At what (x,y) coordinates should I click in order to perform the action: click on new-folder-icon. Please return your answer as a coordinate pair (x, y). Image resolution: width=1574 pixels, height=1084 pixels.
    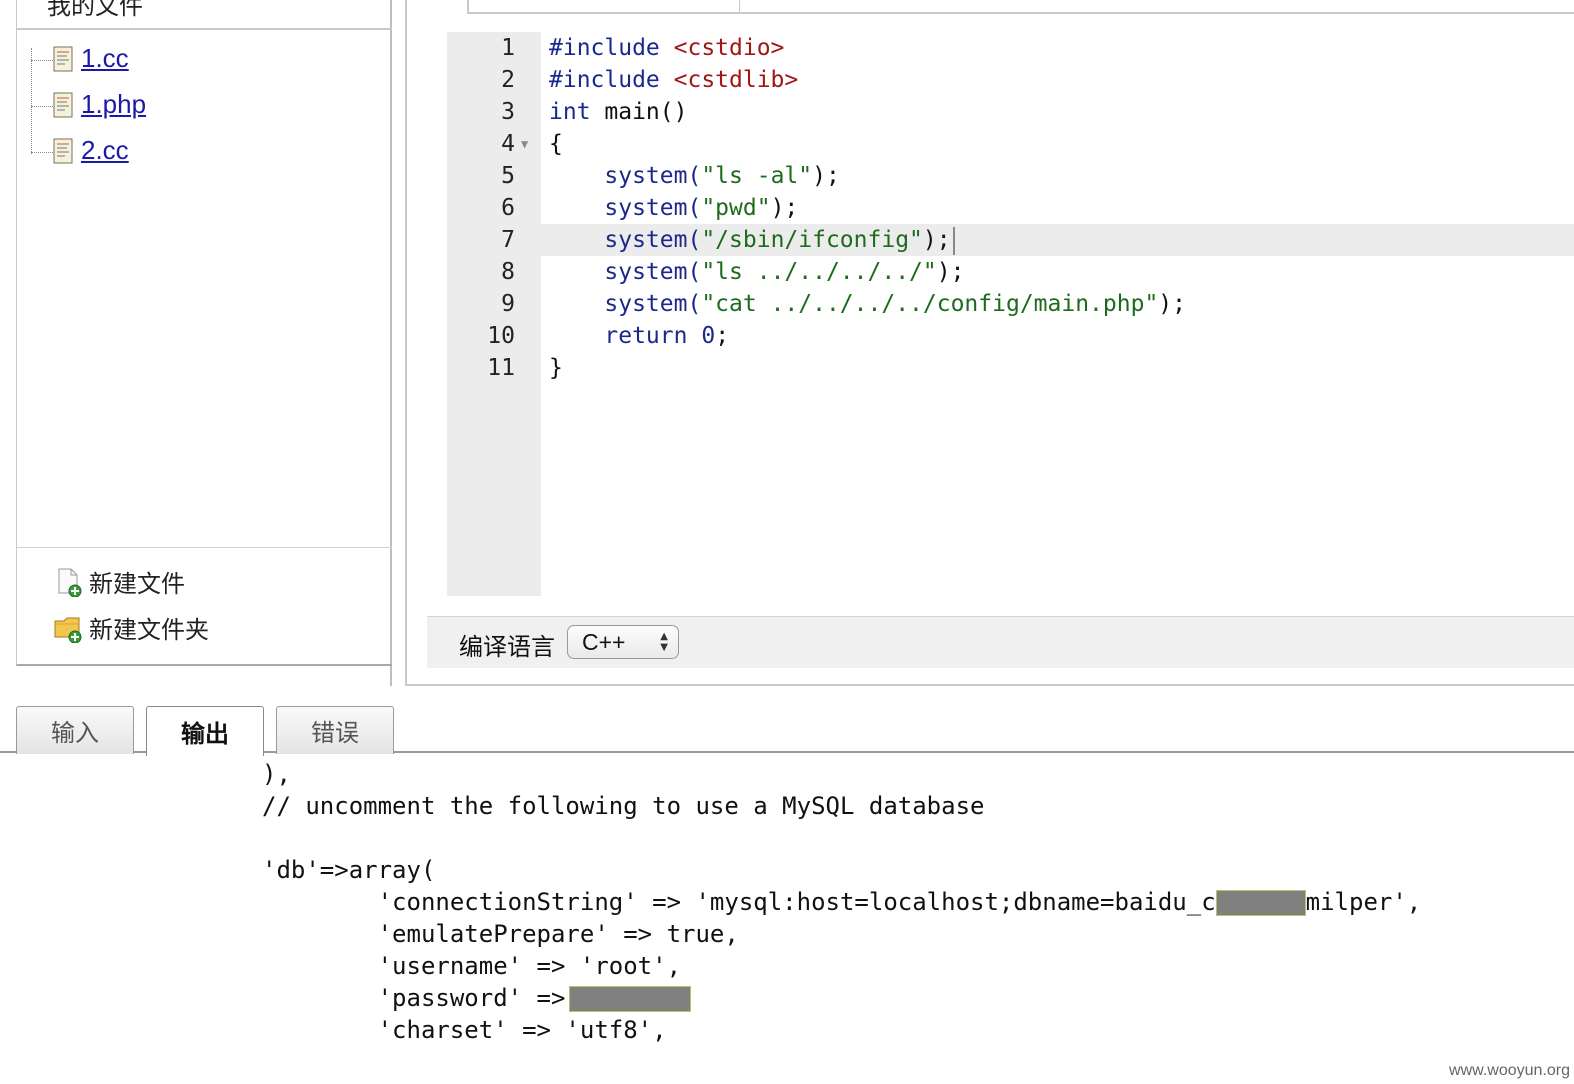
    Looking at the image, I should click on (68, 630).